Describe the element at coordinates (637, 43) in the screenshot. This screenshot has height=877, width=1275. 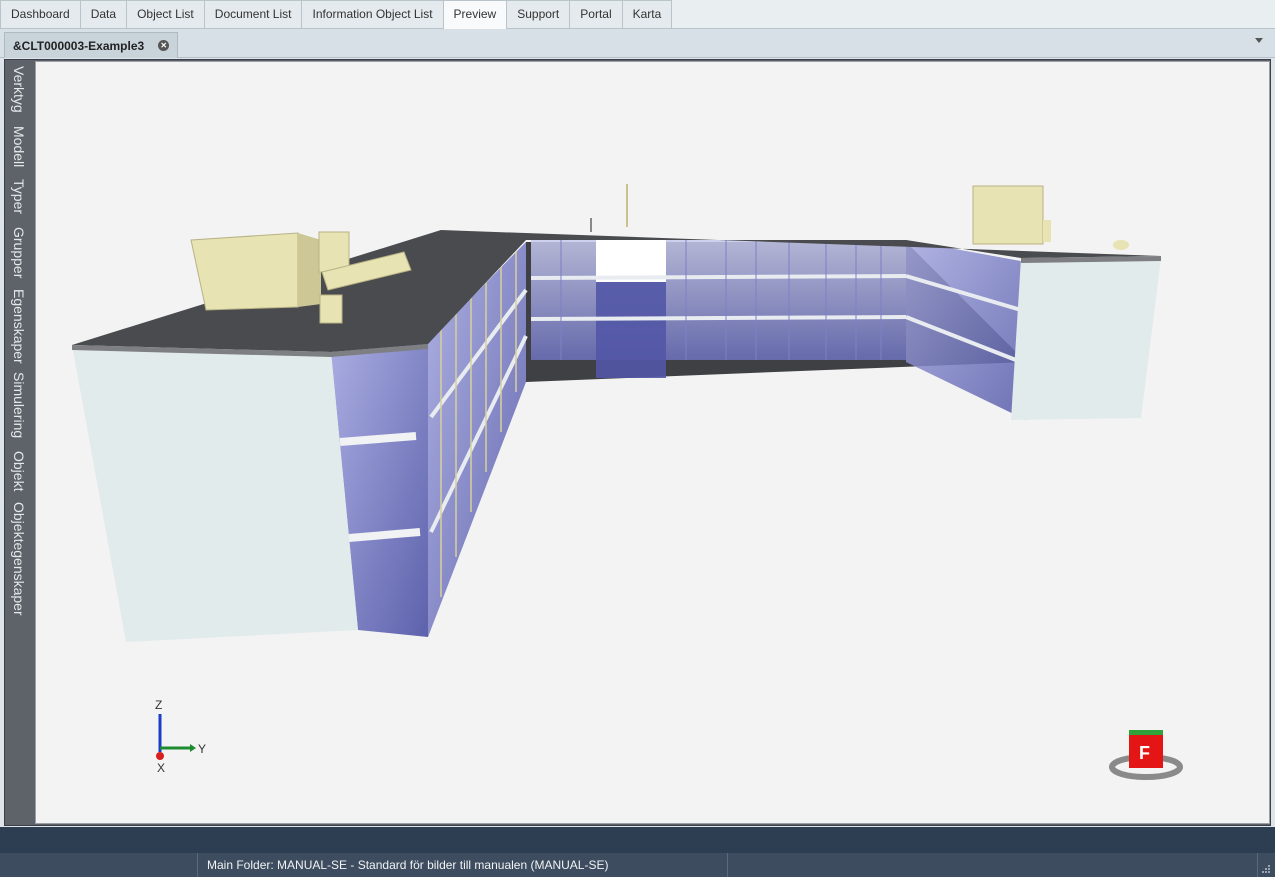
I see `document-tab-row: &CLT000003-Example3 ✕` at that location.